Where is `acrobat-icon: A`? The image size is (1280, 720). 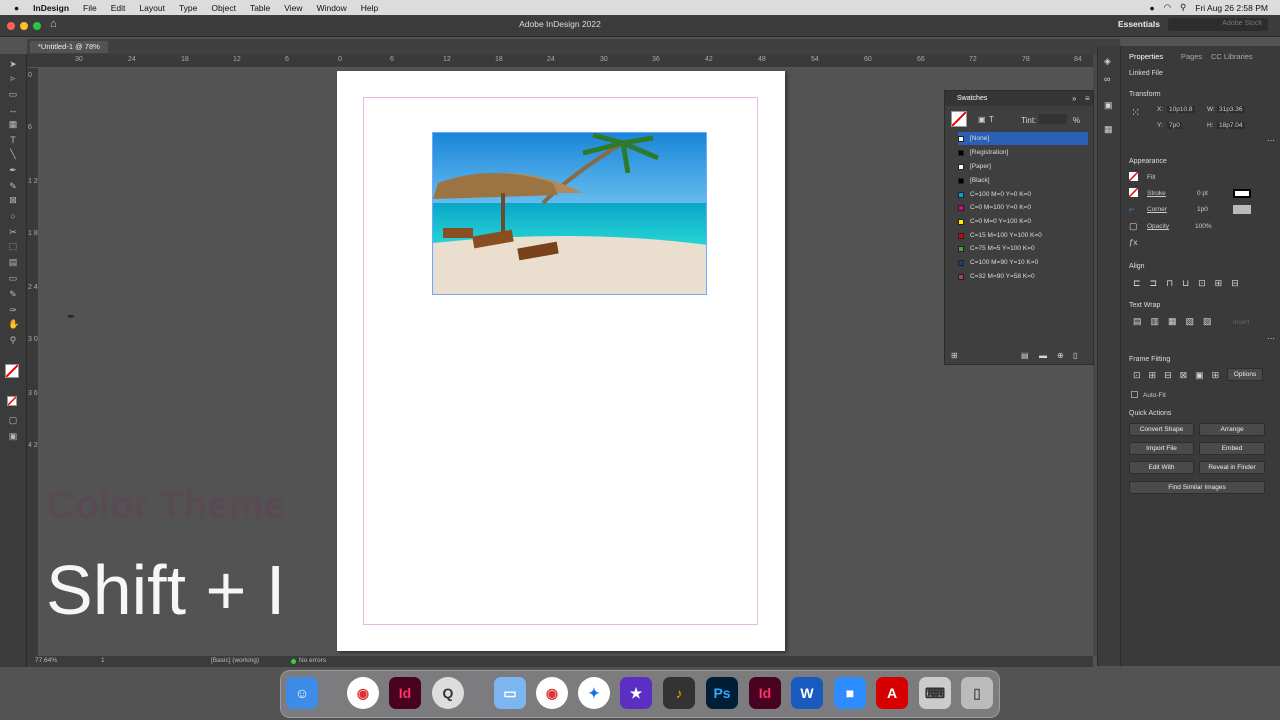
acrobat-icon: A is located at coordinates (892, 693).